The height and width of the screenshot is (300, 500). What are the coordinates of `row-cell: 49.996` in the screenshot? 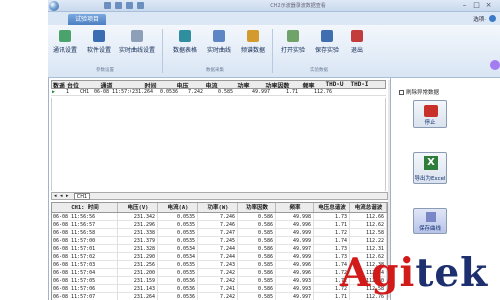 It's located at (295, 272).